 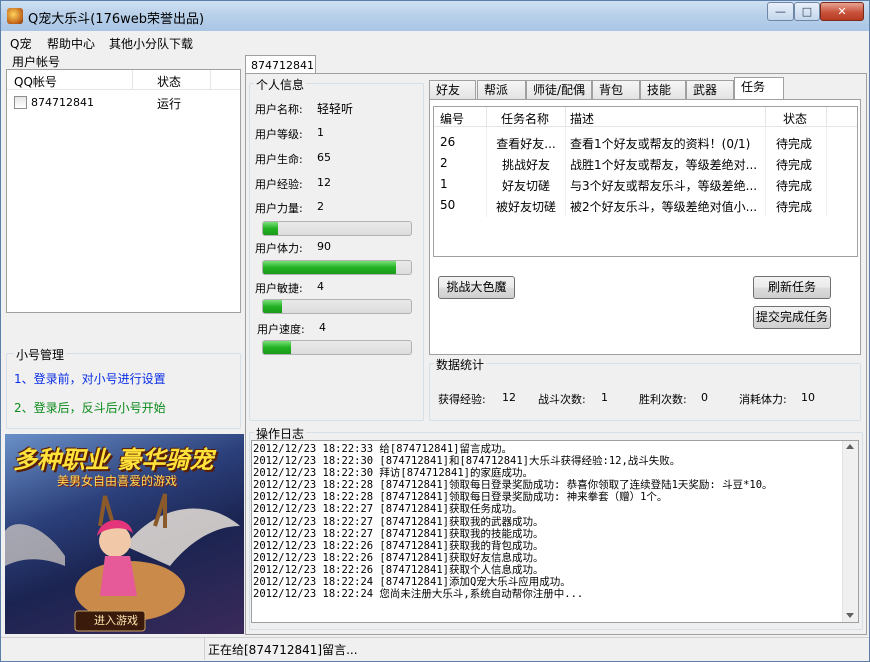 I want to click on app-icon, so click(x=15, y=16).